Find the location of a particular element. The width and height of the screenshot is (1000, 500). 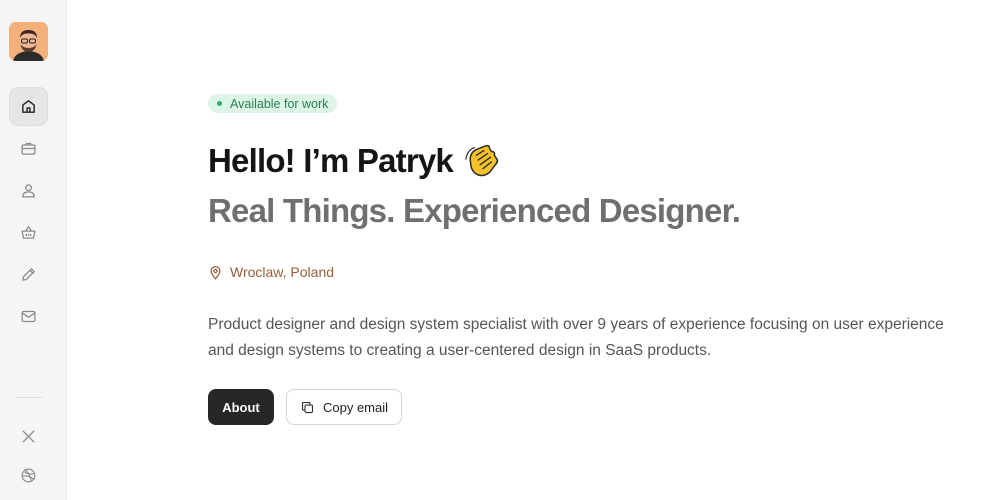

dribbble-icon is located at coordinates (28, 475).